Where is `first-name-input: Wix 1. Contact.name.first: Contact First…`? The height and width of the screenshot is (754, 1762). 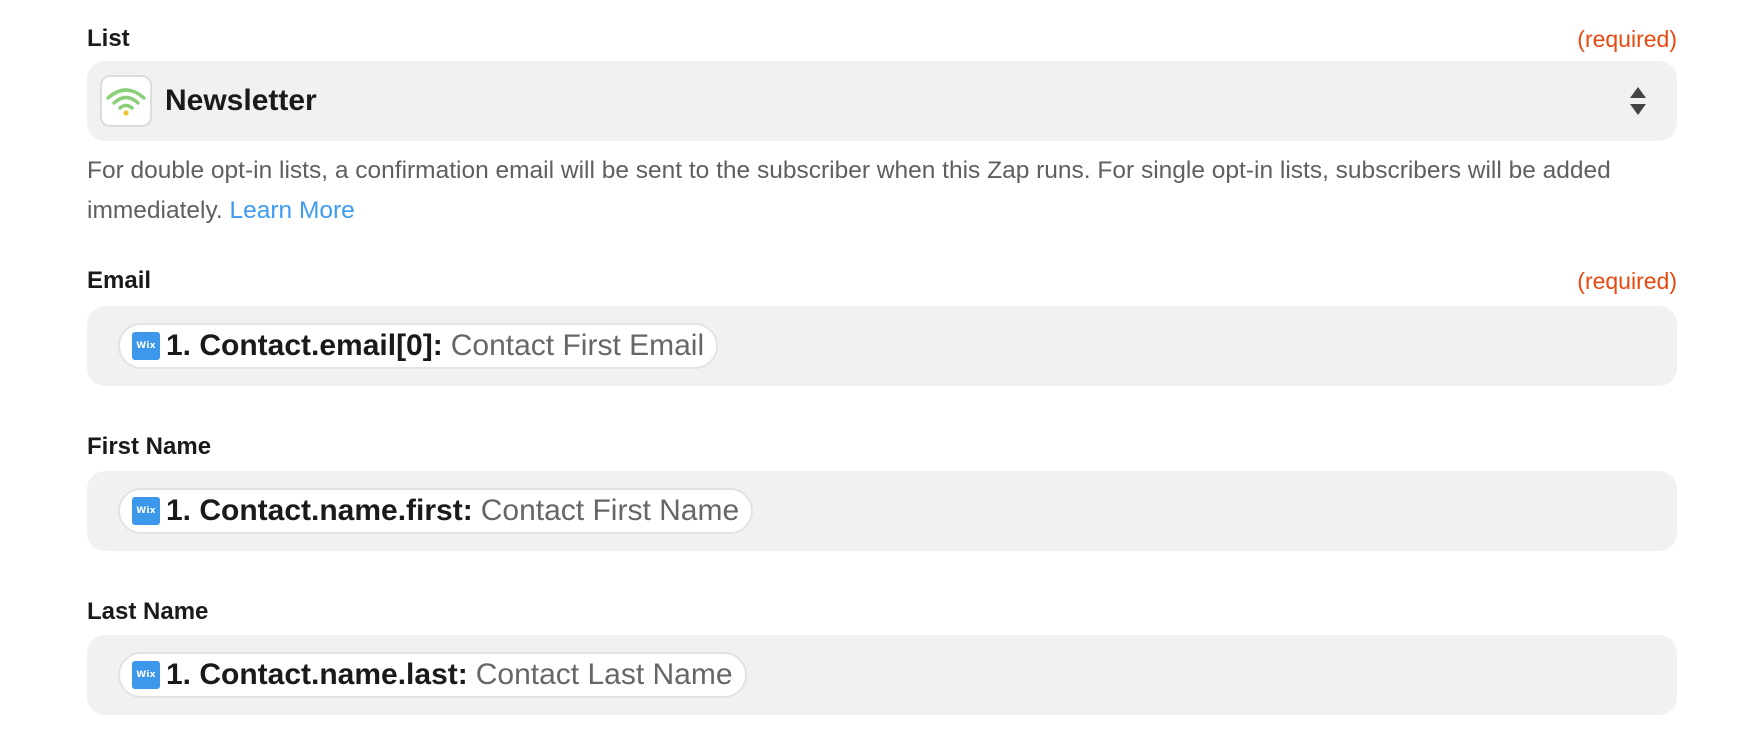 first-name-input: Wix 1. Contact.name.first: Contact First… is located at coordinates (882, 511).